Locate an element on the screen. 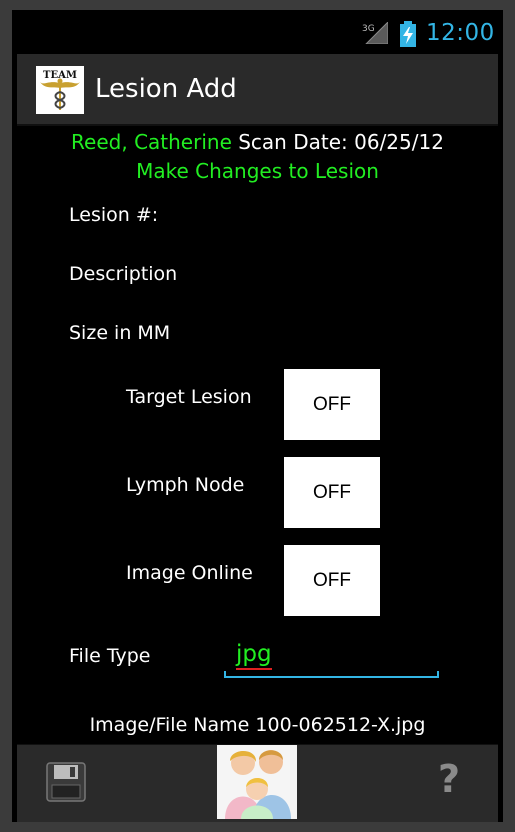  page-title: Lesion Add is located at coordinates (166, 89).